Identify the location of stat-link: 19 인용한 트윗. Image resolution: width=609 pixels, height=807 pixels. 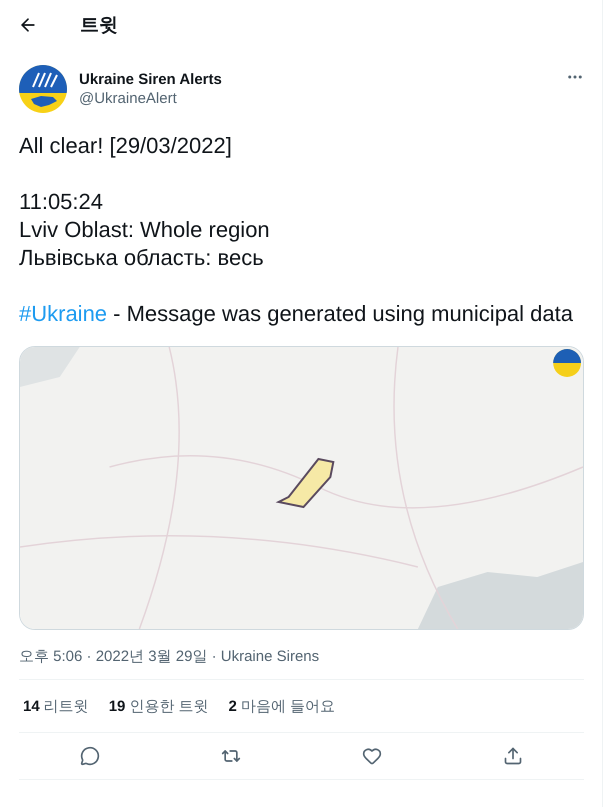
(158, 706).